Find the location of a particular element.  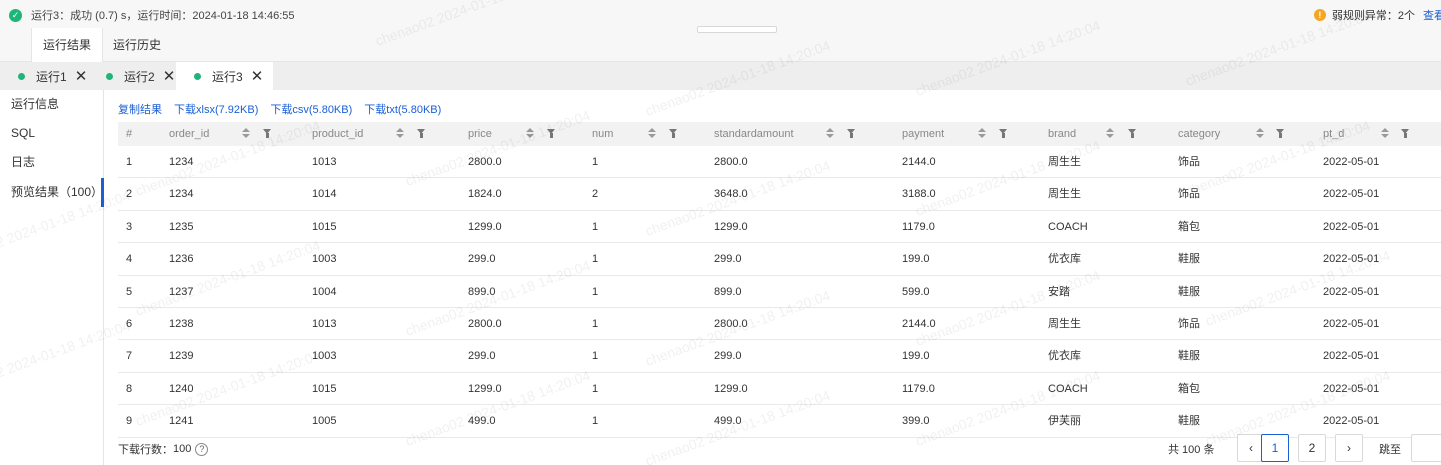

table-row: 9 1241 1005 499.0 1 499.0 399.0 伊芙丽 鞋服 2022-05-01 is located at coordinates (779, 421).